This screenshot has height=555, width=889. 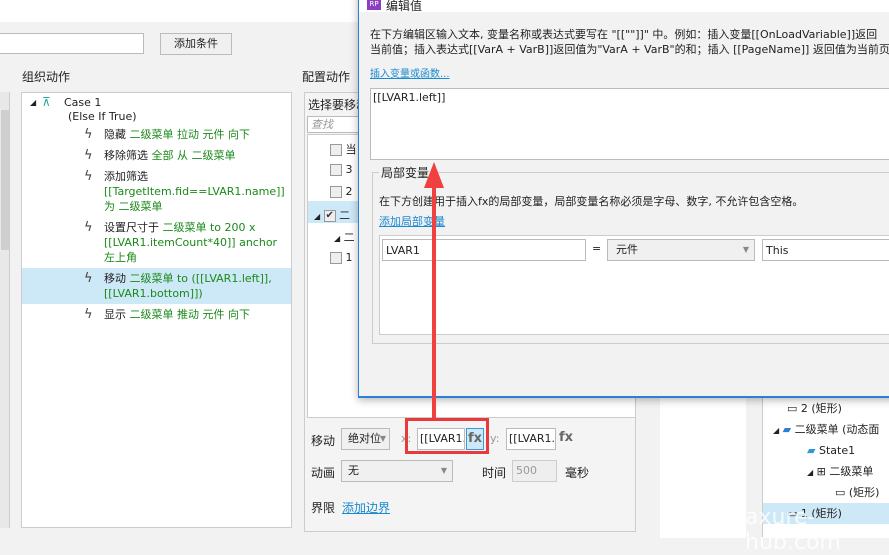 What do you see at coordinates (323, 441) in the screenshot?
I see `move-label: 移动` at bounding box center [323, 441].